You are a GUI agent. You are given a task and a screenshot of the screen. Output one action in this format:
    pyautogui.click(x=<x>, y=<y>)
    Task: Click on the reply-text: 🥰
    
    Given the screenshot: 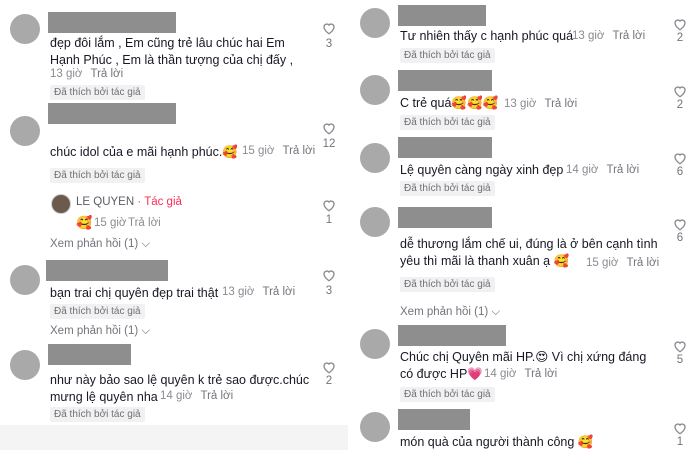 What is the action you would take?
    pyautogui.click(x=84, y=222)
    